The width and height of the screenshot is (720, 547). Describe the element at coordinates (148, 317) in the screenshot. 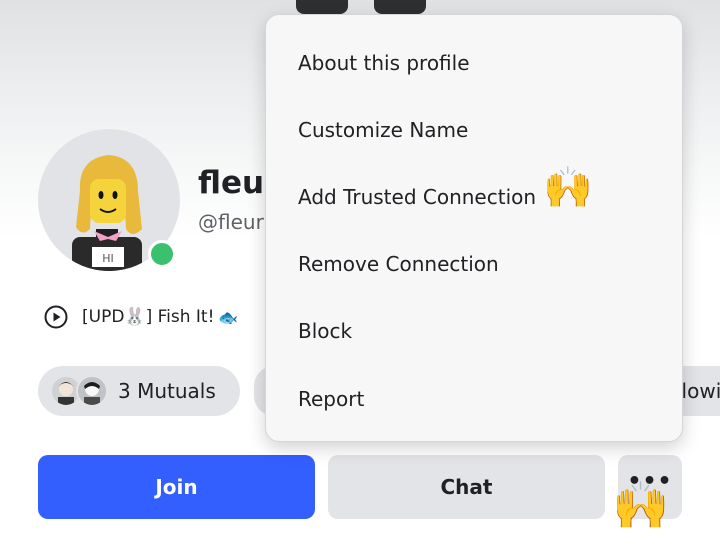

I see `experience-label: [UPD🐰] Fish It!` at that location.